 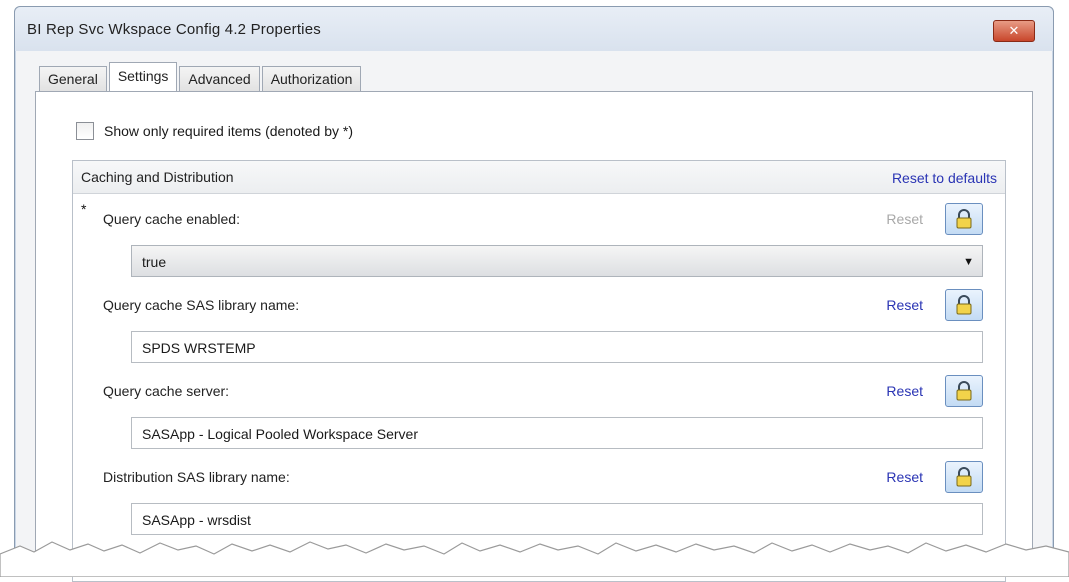 I want to click on tab-settings: Settings, so click(x=143, y=76).